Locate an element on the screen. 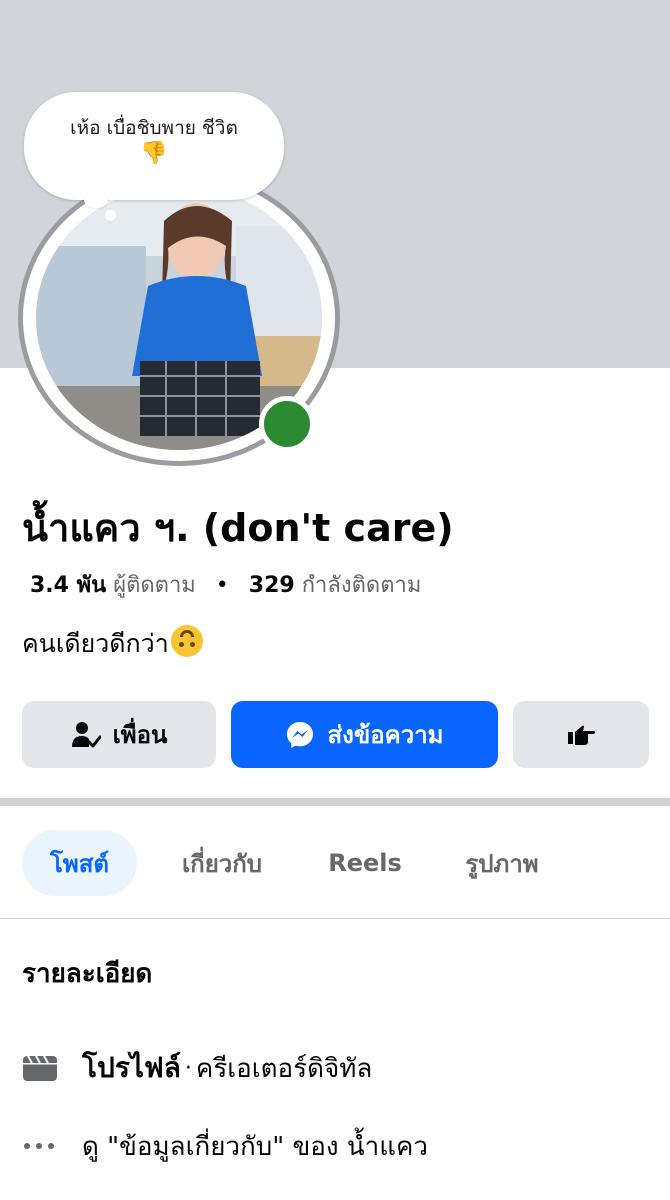  messenger-icon is located at coordinates (300, 735).